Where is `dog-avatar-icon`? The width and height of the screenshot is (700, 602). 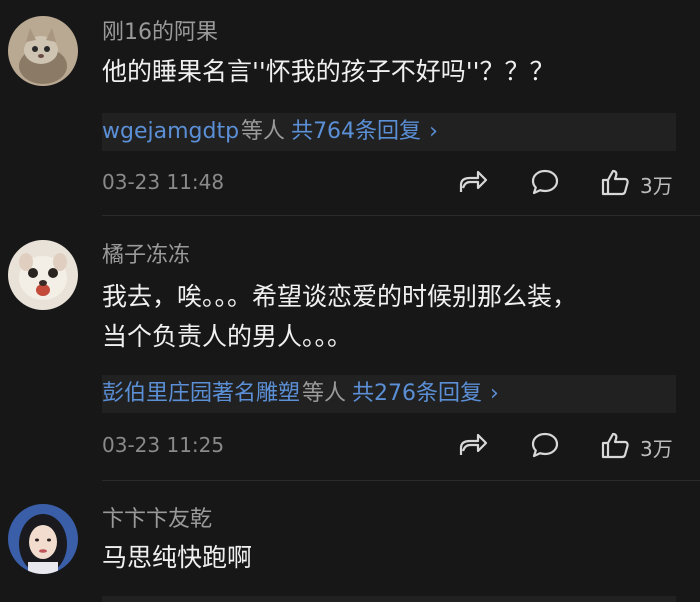
dog-avatar-icon is located at coordinates (43, 275).